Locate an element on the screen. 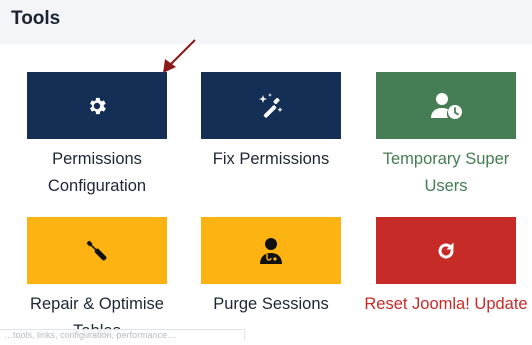 The height and width of the screenshot is (345, 532). temporary-super-users-label: Temporary Super Users is located at coordinates (446, 173).